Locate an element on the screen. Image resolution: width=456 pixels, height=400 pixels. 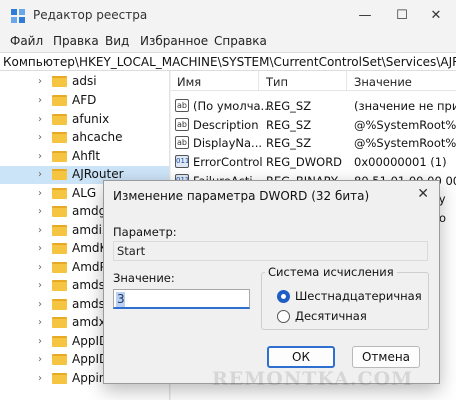
tree-item-label: Appin is located at coordinates (89, 378).